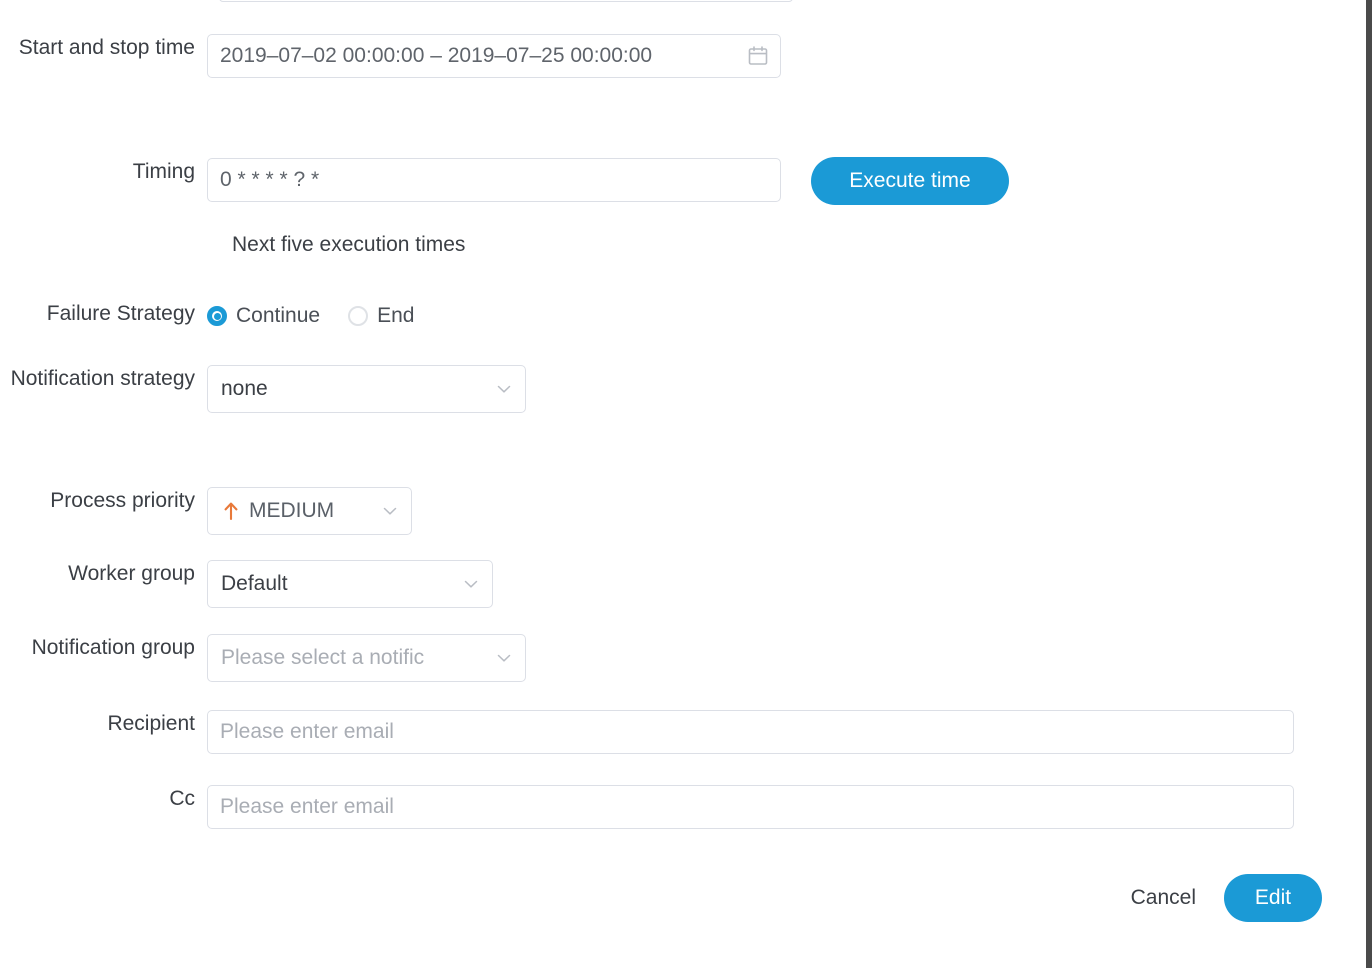 This screenshot has height=968, width=1372. I want to click on worker-group-value: Default, so click(254, 583).